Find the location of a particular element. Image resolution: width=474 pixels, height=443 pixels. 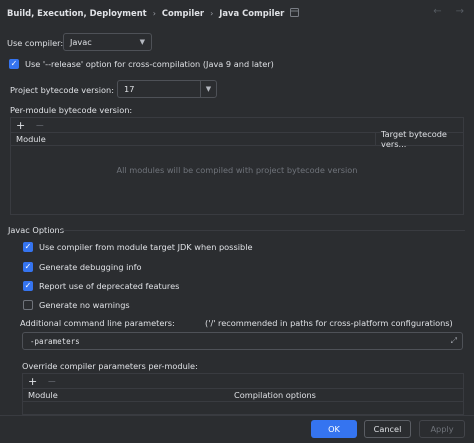

bytecode-version-combo: 17 ▼ is located at coordinates (167, 89).